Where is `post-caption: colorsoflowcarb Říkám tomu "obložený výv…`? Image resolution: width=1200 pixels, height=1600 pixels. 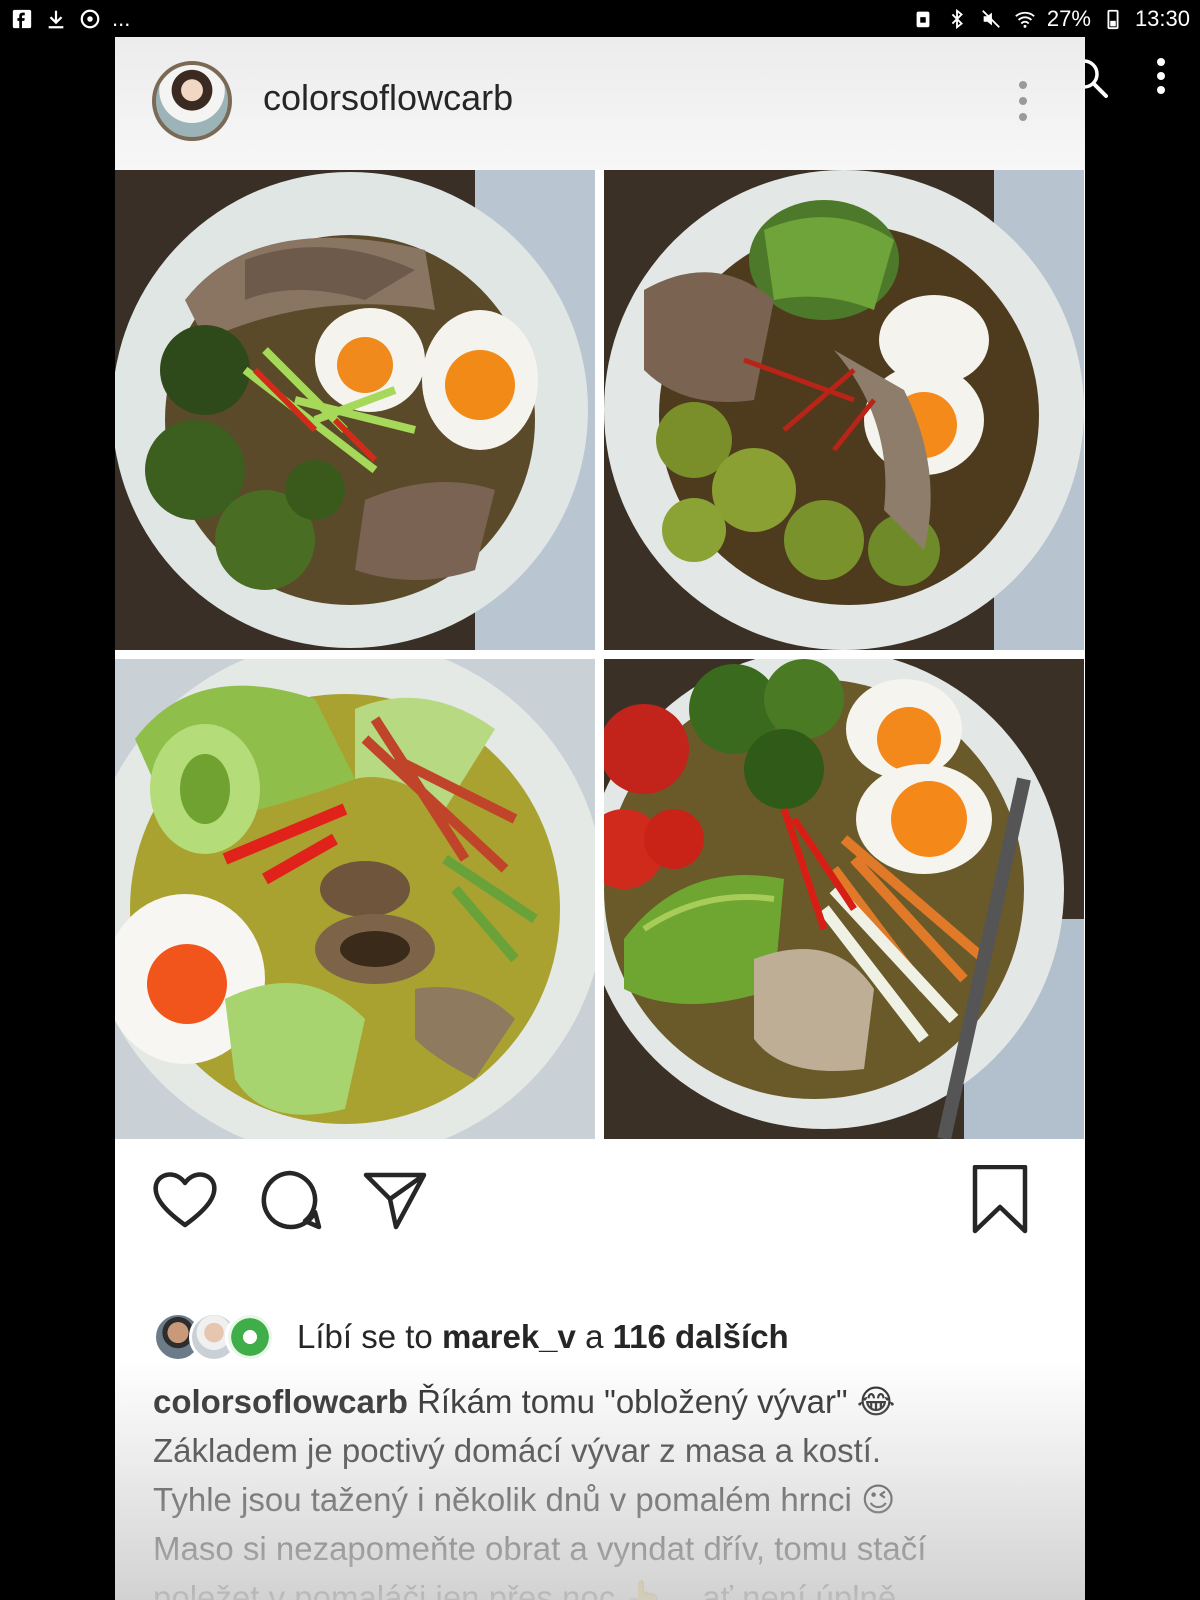 post-caption: colorsoflowcarb Říkám tomu "obložený výv… is located at coordinates (603, 1488).